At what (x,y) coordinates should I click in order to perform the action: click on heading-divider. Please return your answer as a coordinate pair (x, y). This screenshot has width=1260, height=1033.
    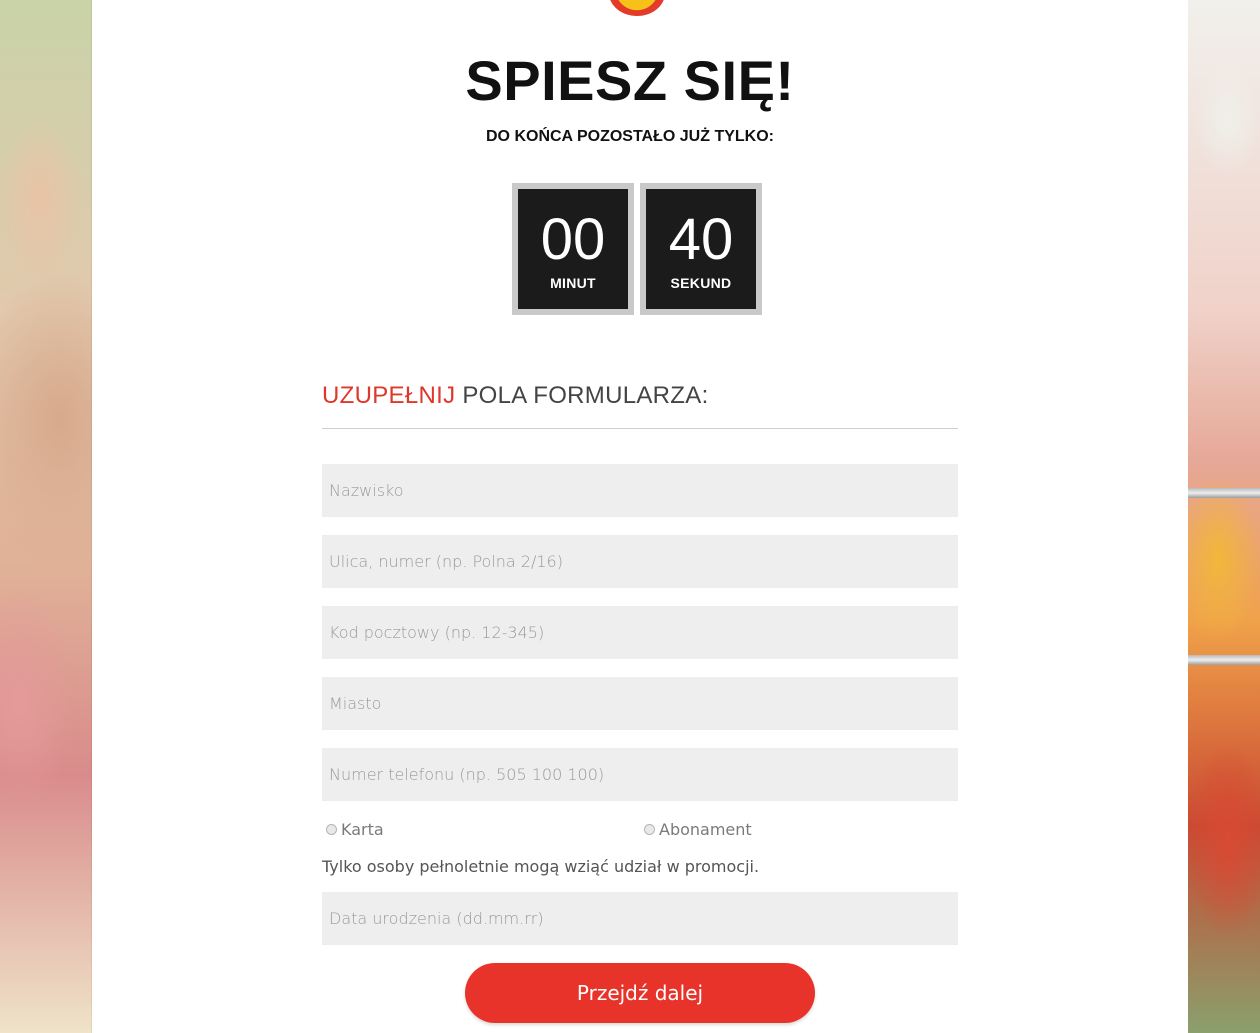
    Looking at the image, I should click on (640, 428).